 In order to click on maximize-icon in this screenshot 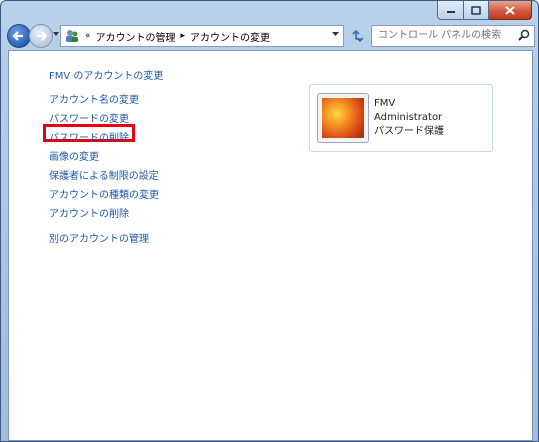, I will do `click(476, 10)`.